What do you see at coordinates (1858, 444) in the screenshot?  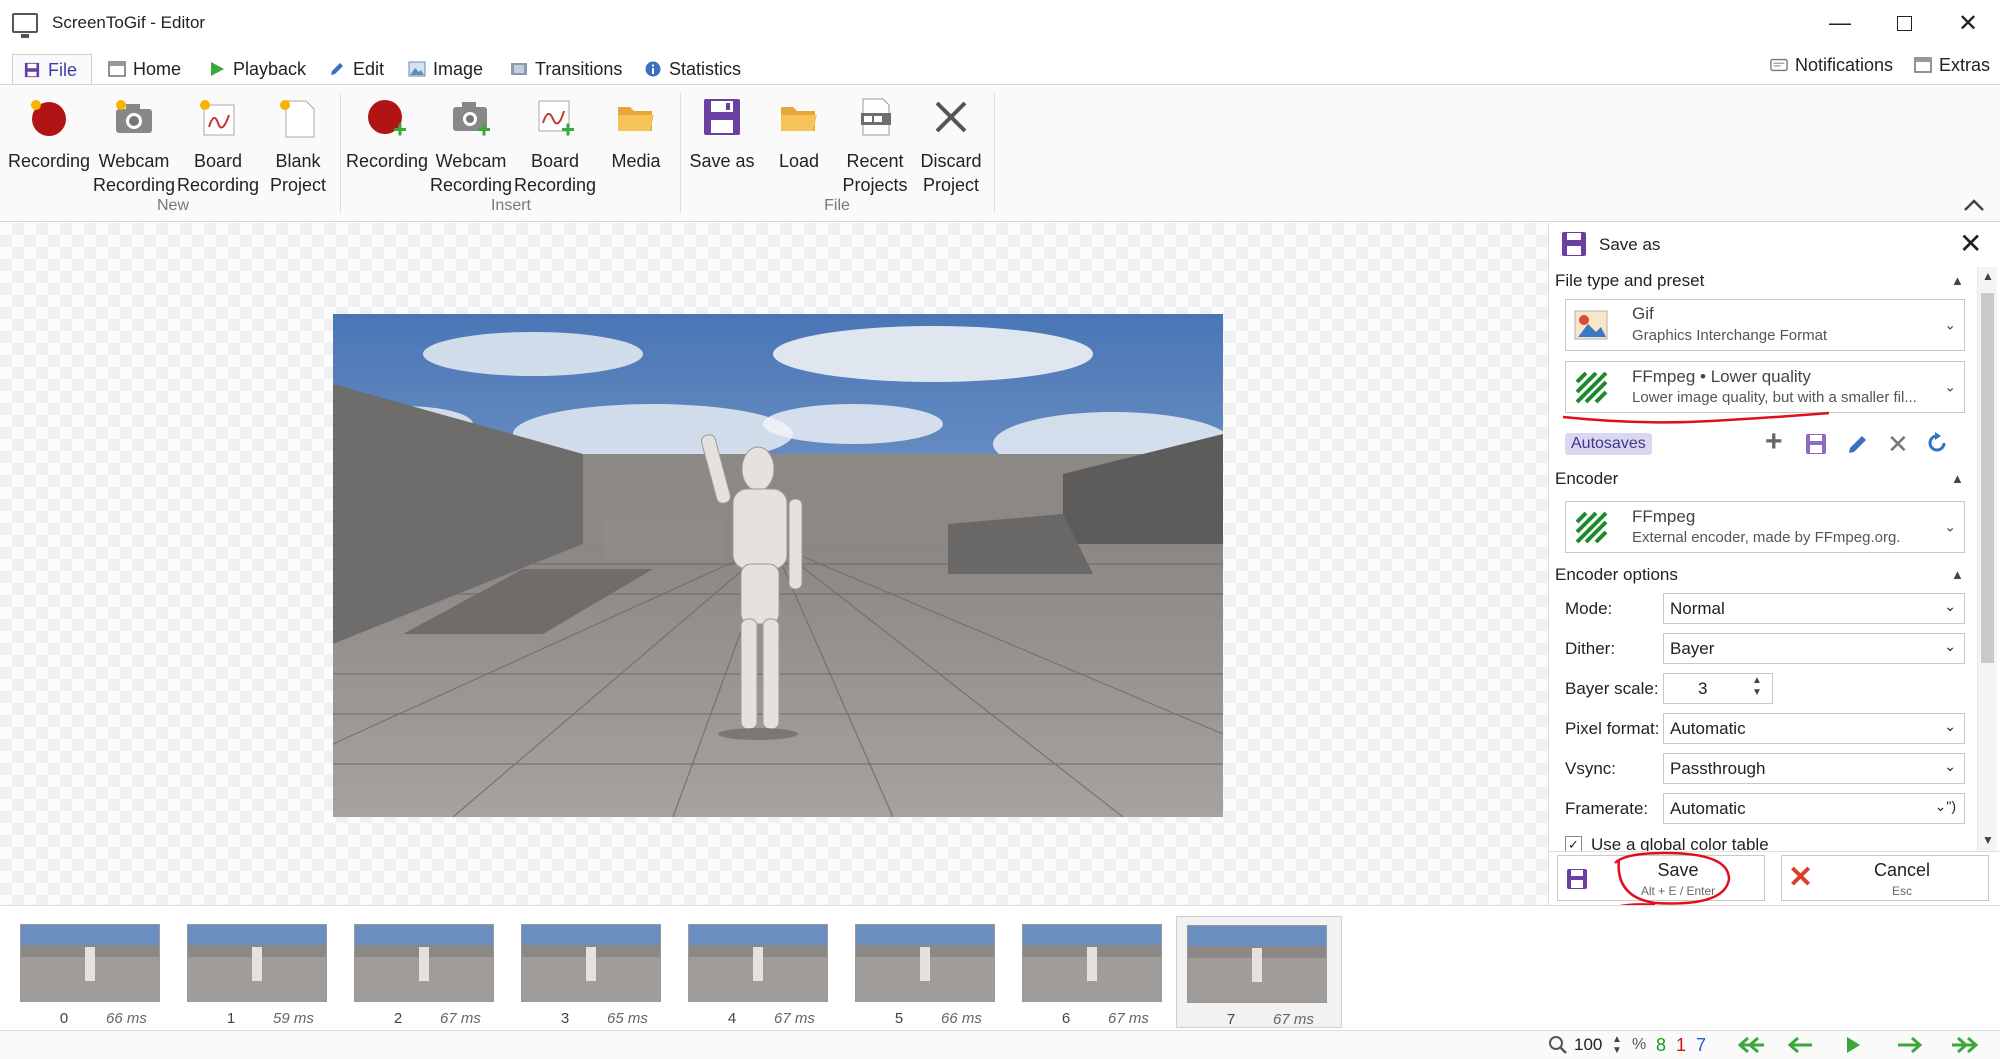 I see `edit-preset-icon` at bounding box center [1858, 444].